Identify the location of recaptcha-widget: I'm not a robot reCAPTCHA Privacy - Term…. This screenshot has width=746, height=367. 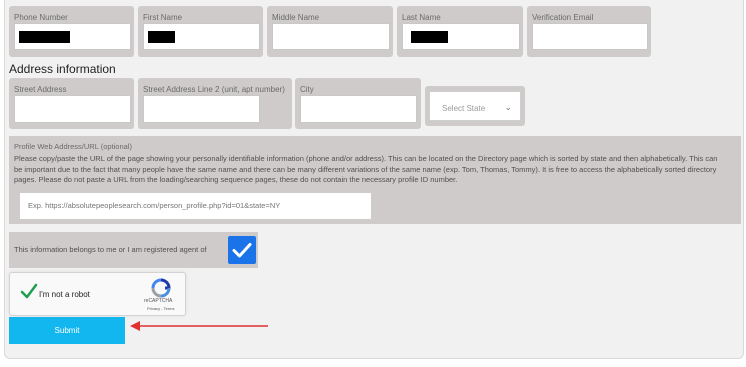
(97, 294).